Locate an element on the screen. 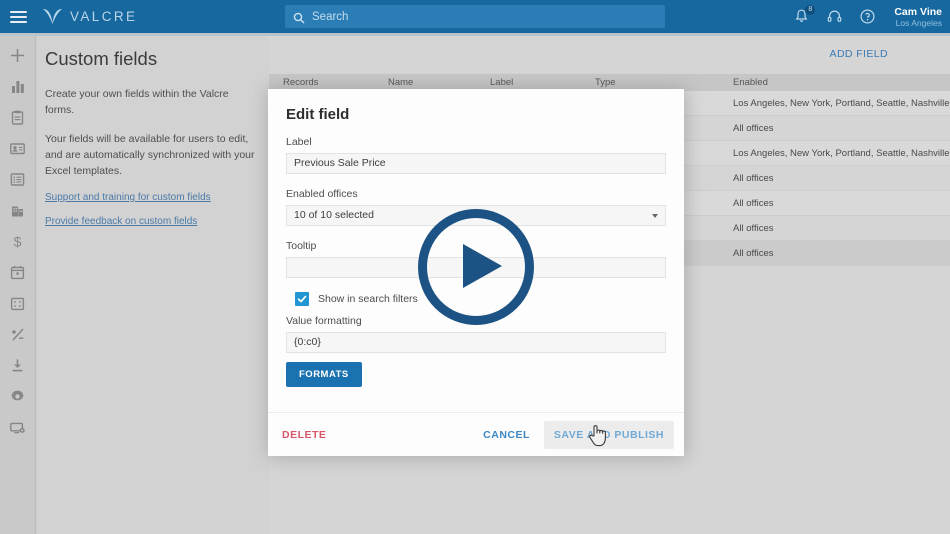 Image resolution: width=950 pixels, height=534 pixels. monitor-gear-icon is located at coordinates (17, 427).